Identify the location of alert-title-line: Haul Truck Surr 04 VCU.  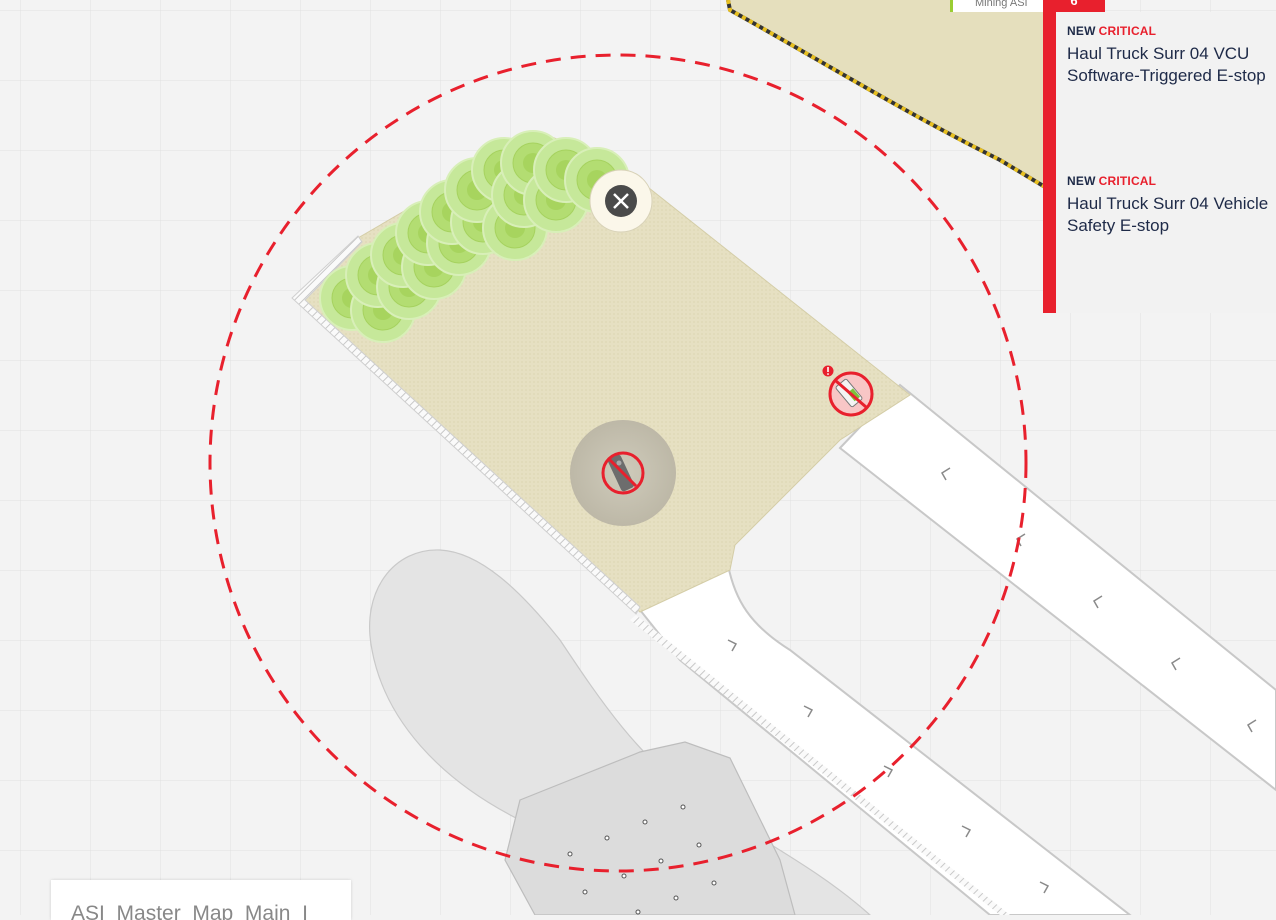
(1158, 53).